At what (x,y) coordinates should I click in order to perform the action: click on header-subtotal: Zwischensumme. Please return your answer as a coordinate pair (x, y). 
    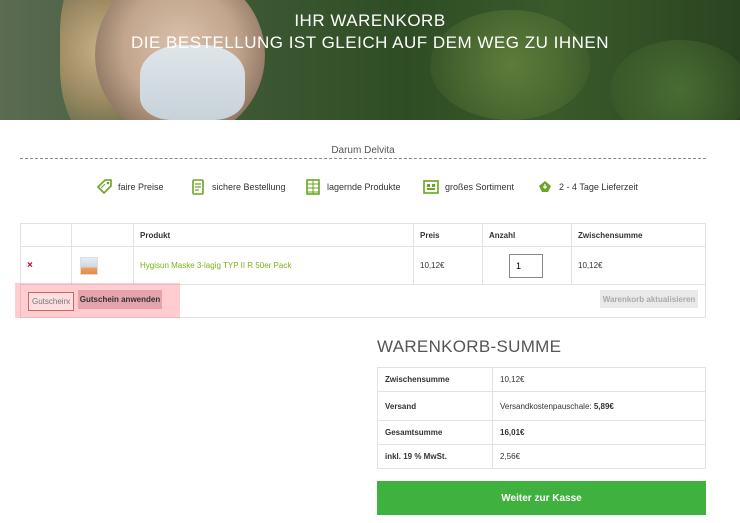
    Looking at the image, I should click on (638, 235).